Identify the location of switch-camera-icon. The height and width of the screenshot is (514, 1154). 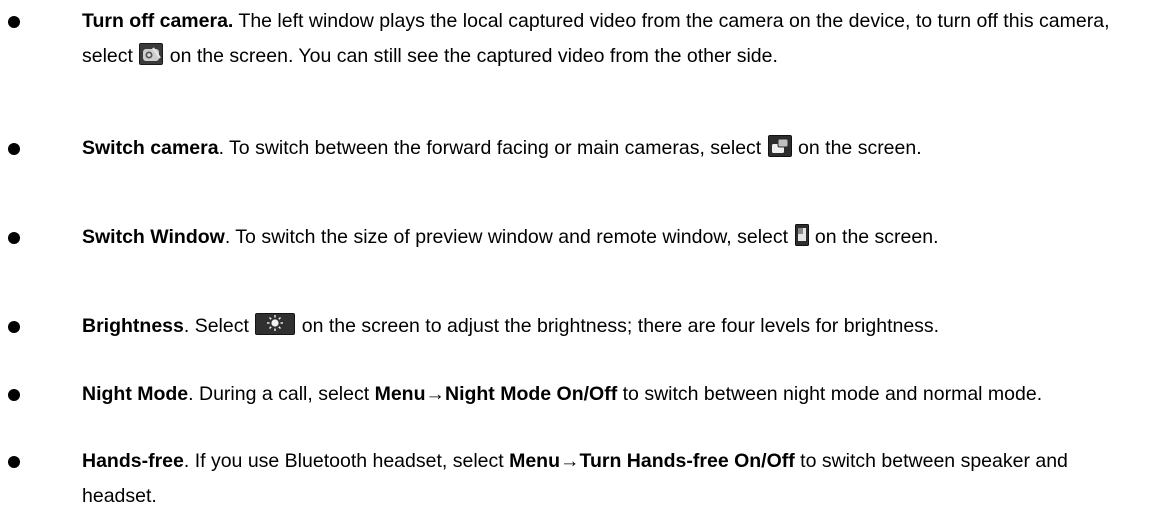
(779, 146).